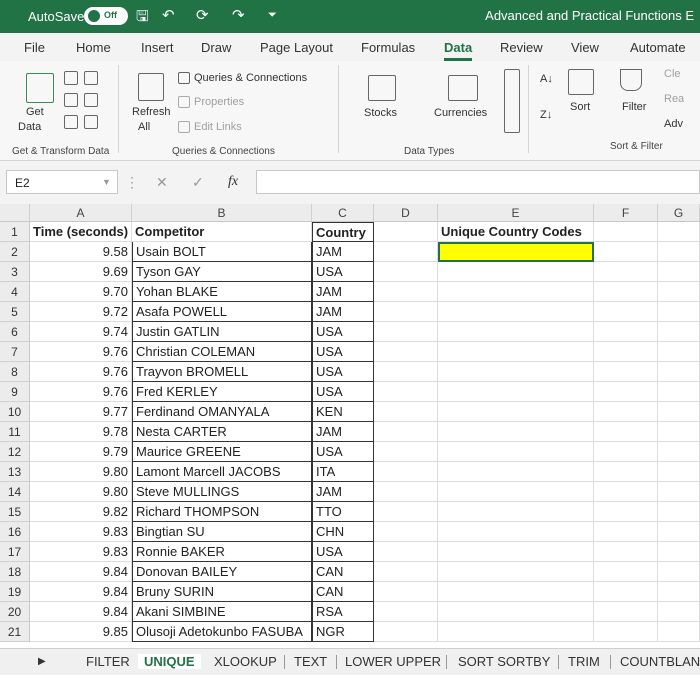 The width and height of the screenshot is (700, 675). I want to click on column-header-d: D, so click(406, 213).